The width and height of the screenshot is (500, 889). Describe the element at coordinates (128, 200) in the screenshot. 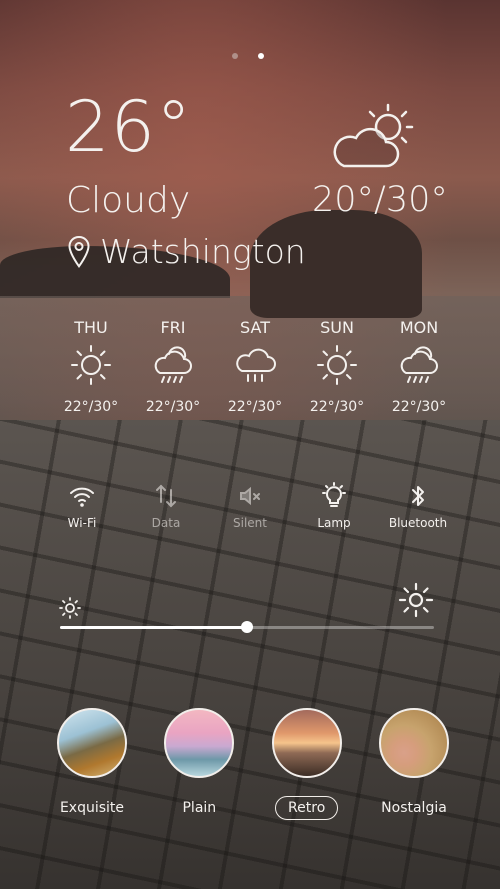

I see `weather-condition: Cloudy` at that location.